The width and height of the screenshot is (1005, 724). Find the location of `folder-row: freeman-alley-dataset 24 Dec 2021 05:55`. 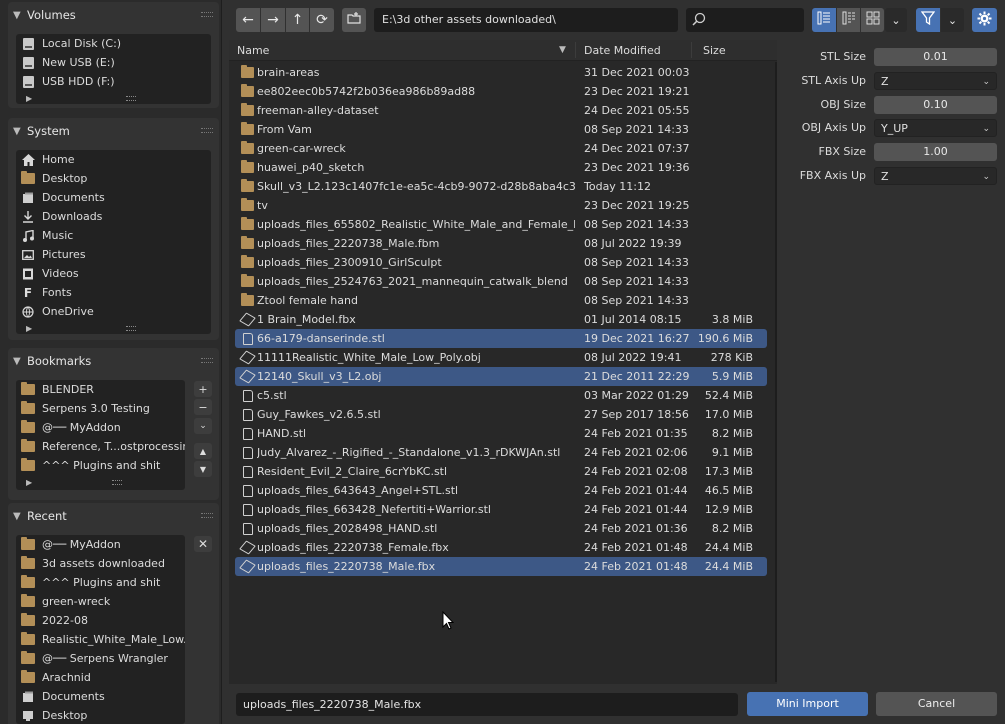

folder-row: freeman-alley-dataset 24 Dec 2021 05:55 is located at coordinates (501, 110).